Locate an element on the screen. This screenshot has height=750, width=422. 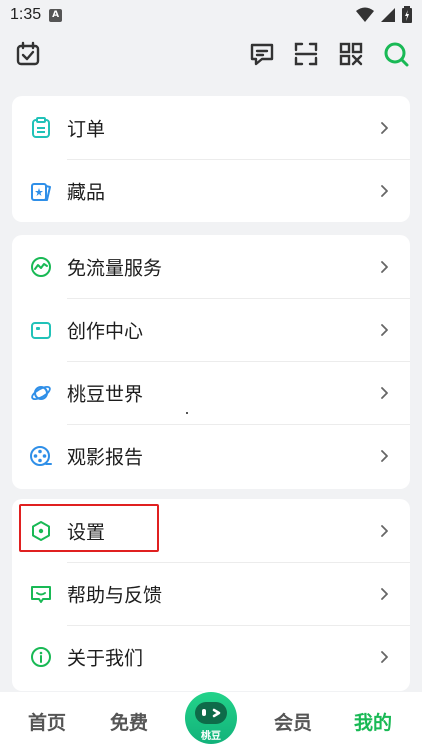
menu-item-creator-center: 创作中心 is located at coordinates (211, 329).